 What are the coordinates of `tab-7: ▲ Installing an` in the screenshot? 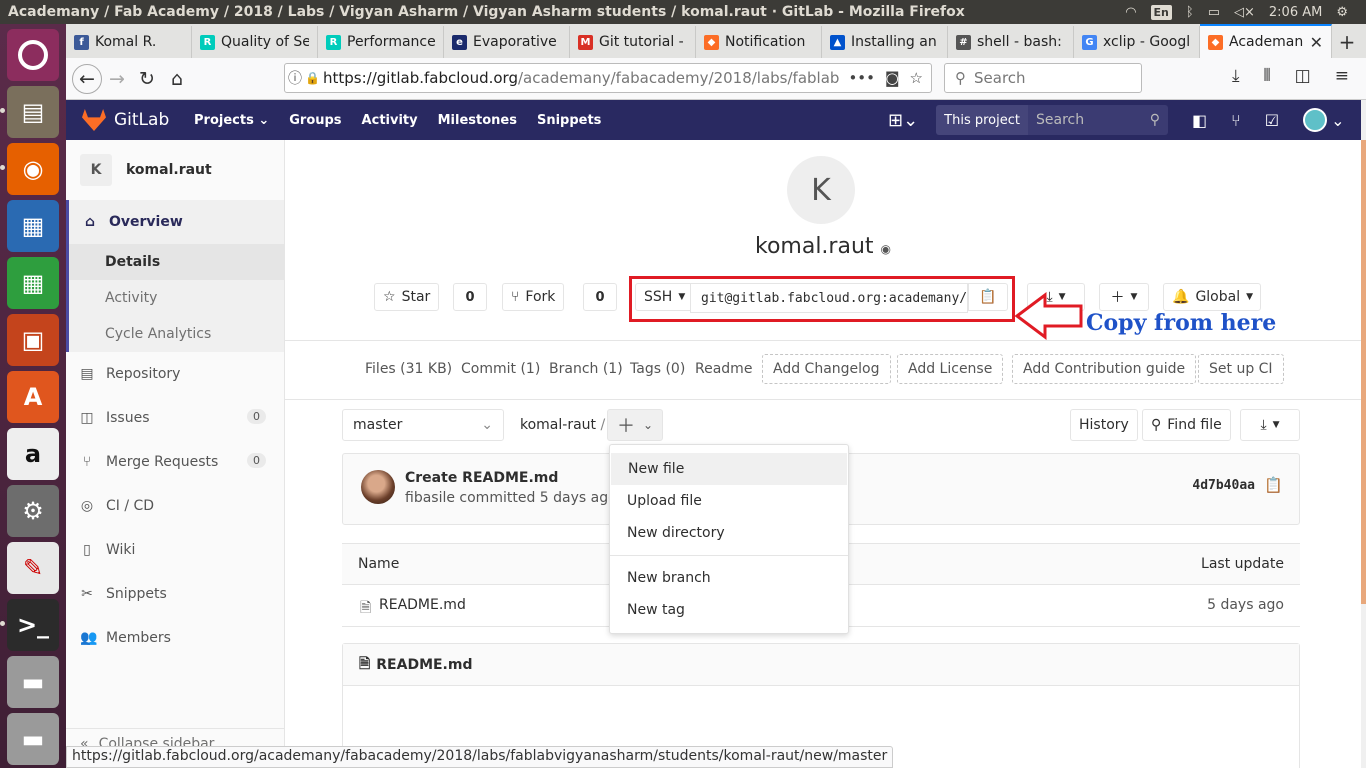 It's located at (885, 42).